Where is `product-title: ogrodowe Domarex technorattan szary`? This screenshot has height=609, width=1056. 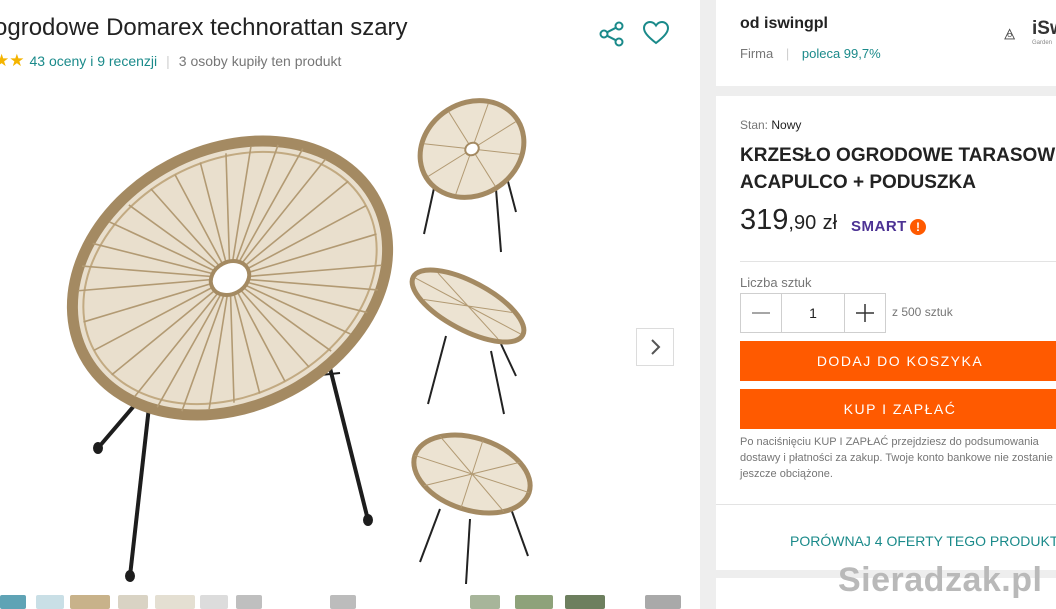 product-title: ogrodowe Domarex technorattan szary is located at coordinates (204, 27).